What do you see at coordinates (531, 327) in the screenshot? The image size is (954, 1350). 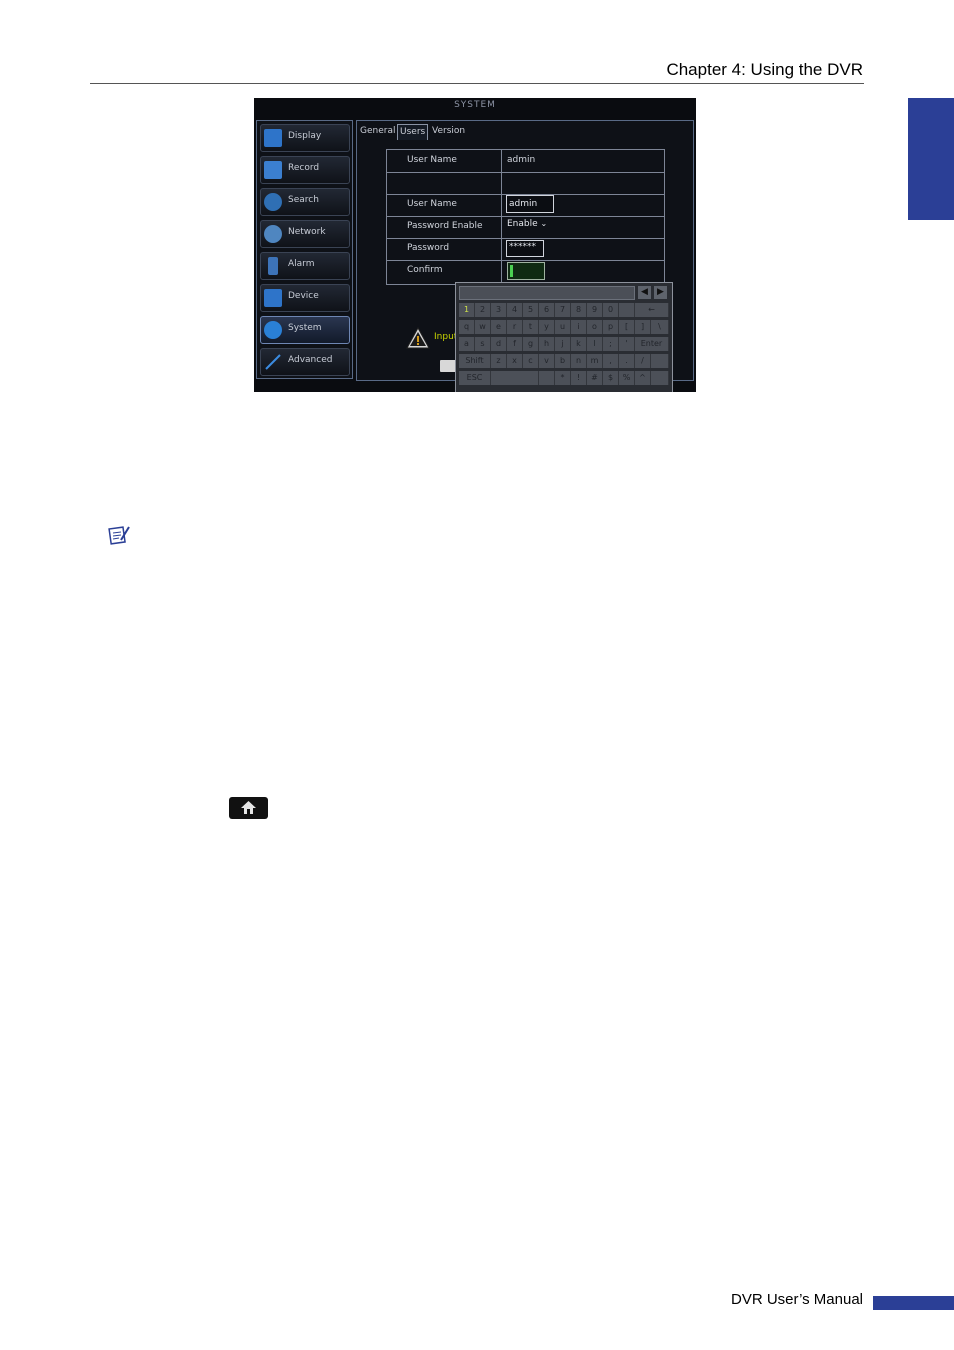 I see `key: t` at bounding box center [531, 327].